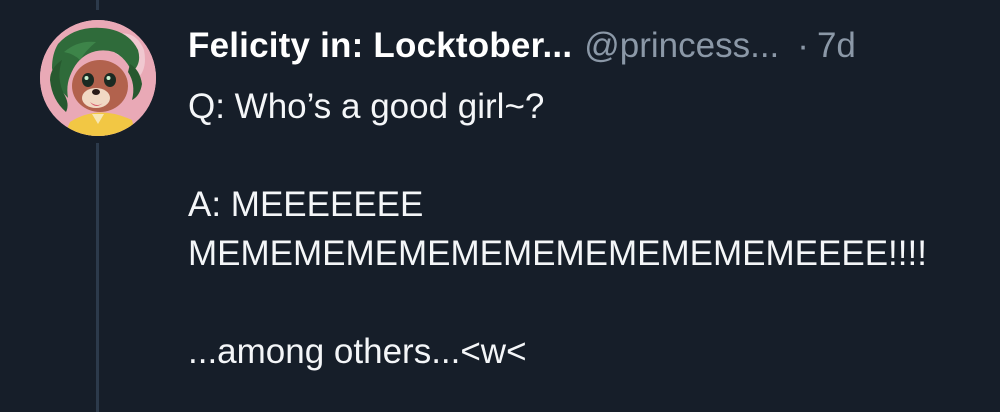 This screenshot has height=412, width=1000. I want to click on avatar, so click(98, 78).